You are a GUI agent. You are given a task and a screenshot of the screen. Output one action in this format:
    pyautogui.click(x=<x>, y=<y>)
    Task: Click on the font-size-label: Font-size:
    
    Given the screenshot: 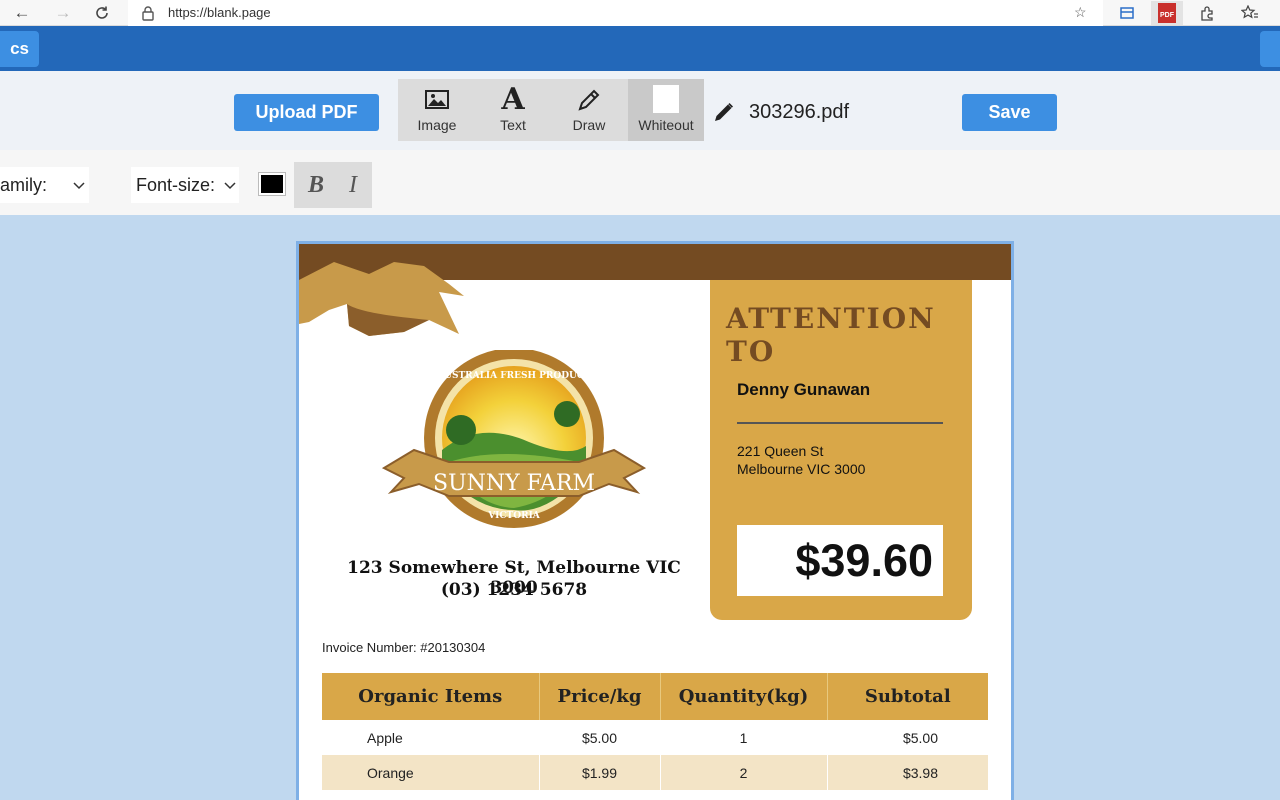 What is the action you would take?
    pyautogui.click(x=176, y=185)
    